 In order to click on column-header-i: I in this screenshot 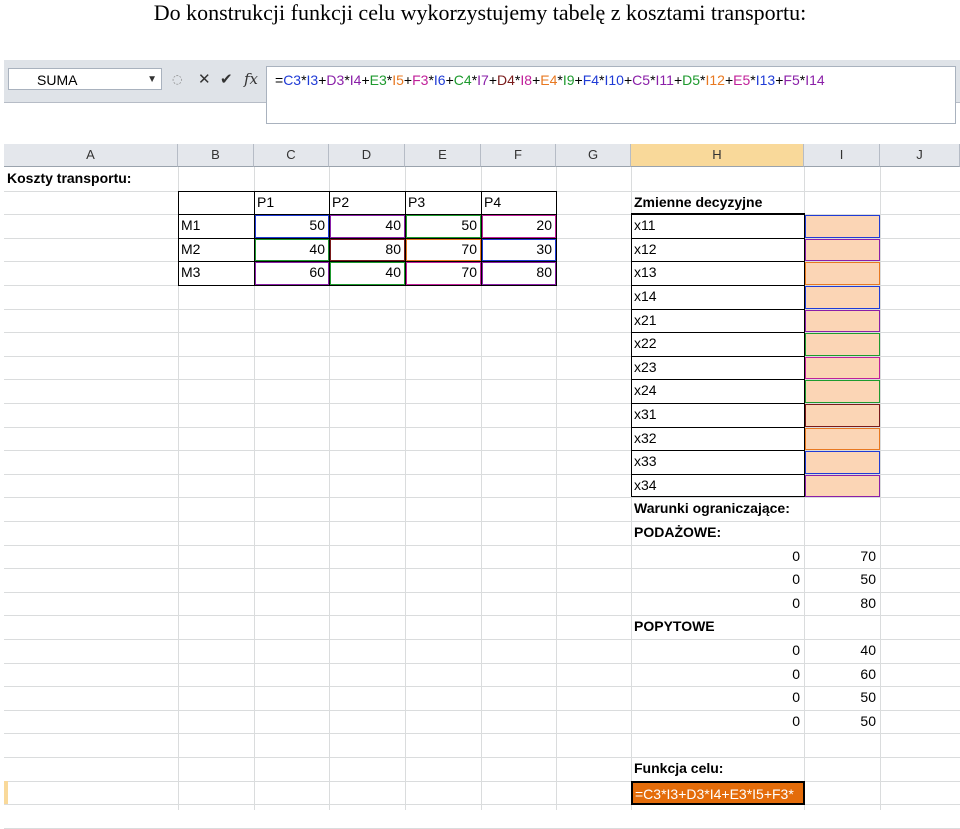, I will do `click(842, 155)`.